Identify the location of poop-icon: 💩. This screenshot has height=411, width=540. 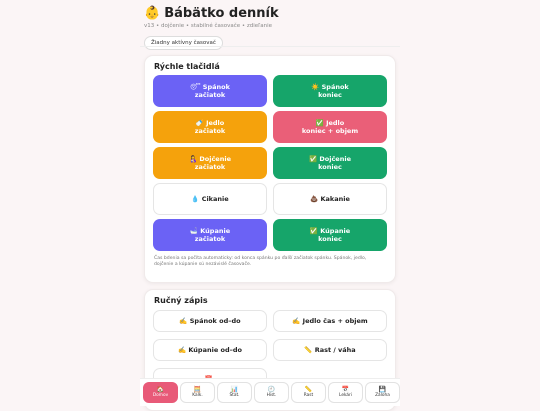
(314, 198).